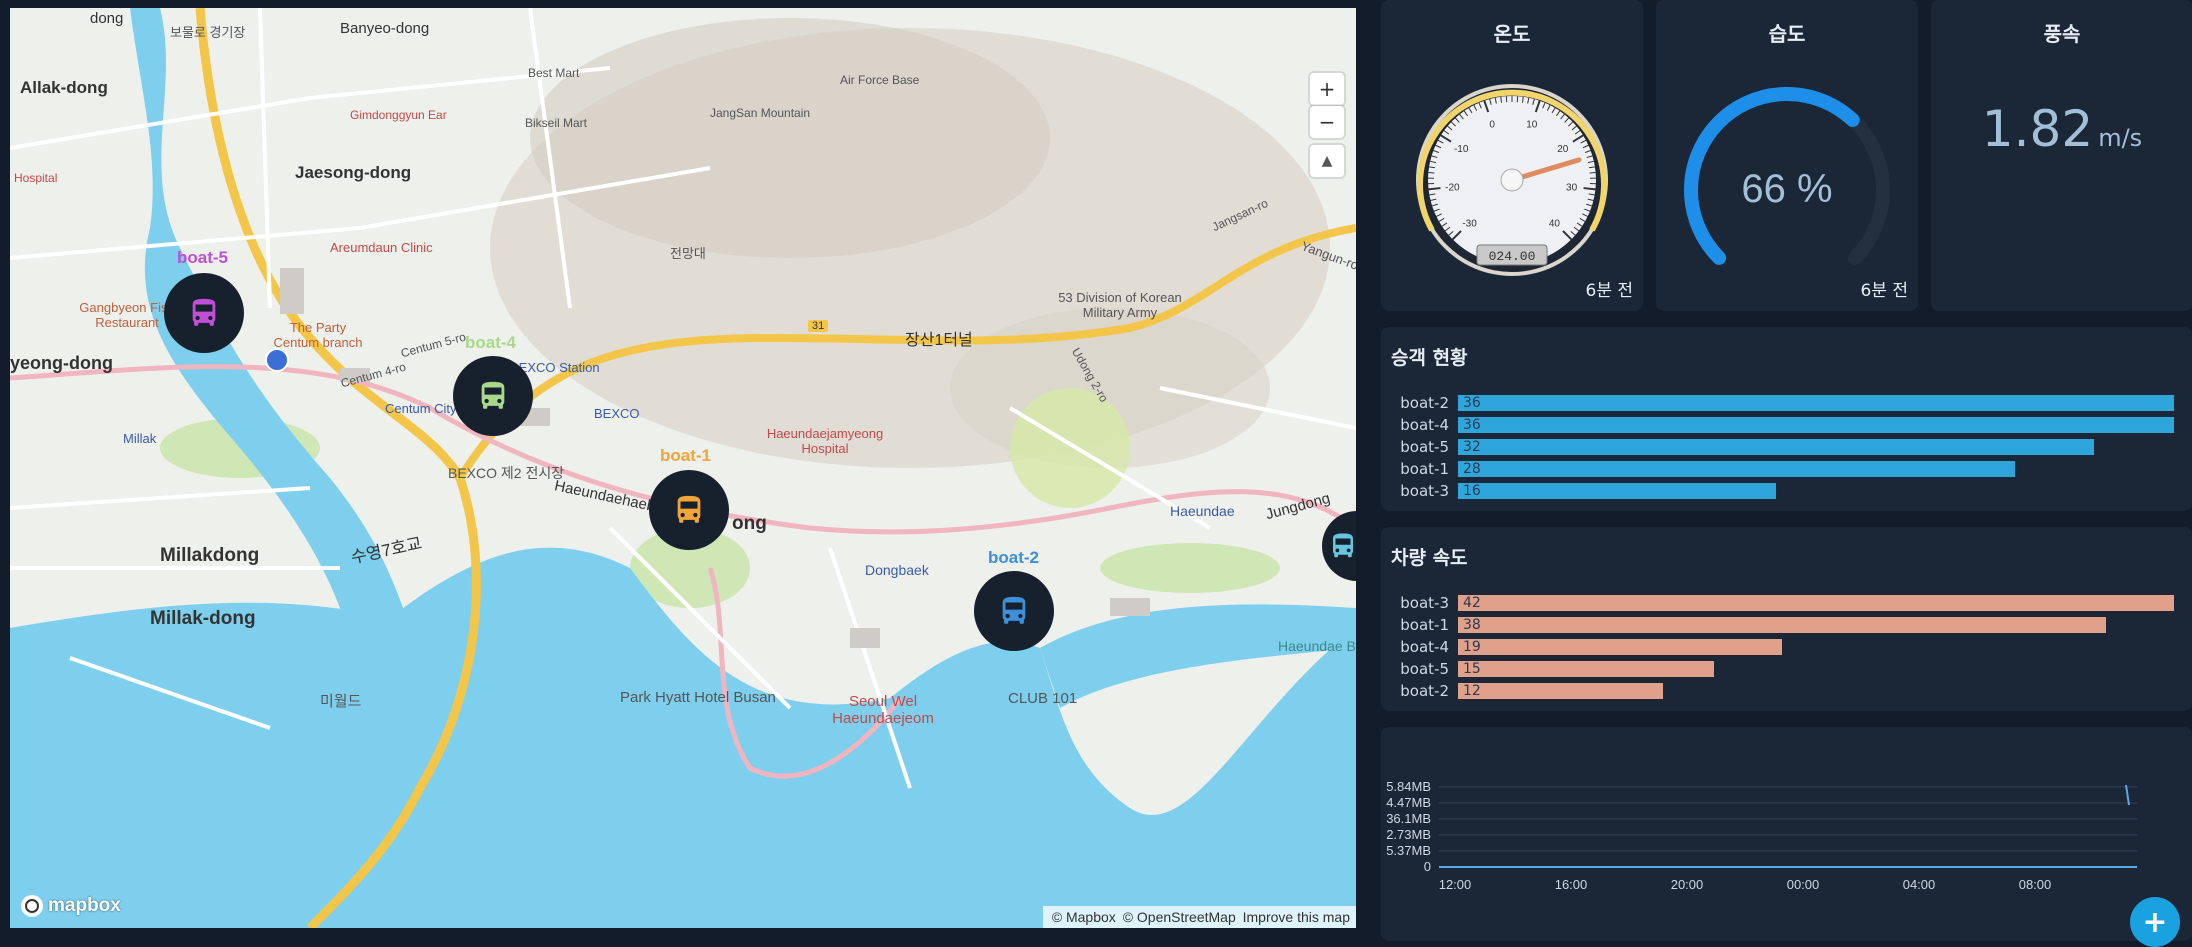 This screenshot has height=947, width=2192. I want to click on bar-row: boat-419, so click(1786, 647).